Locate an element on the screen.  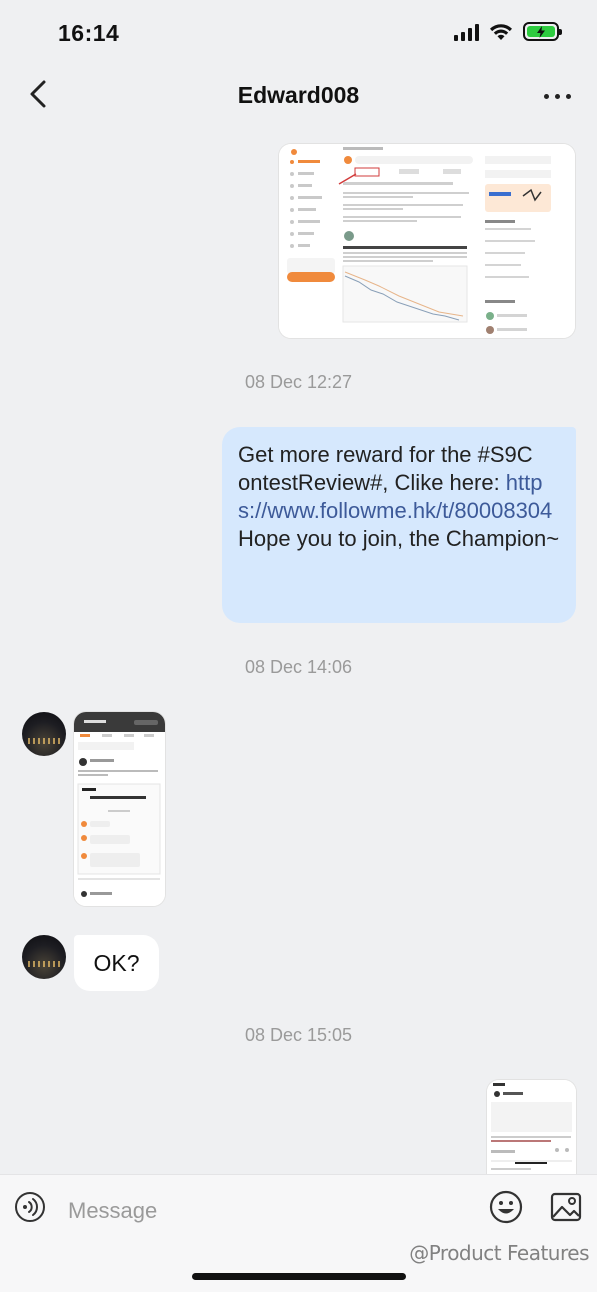
status-icons is located at coordinates (508, 31).